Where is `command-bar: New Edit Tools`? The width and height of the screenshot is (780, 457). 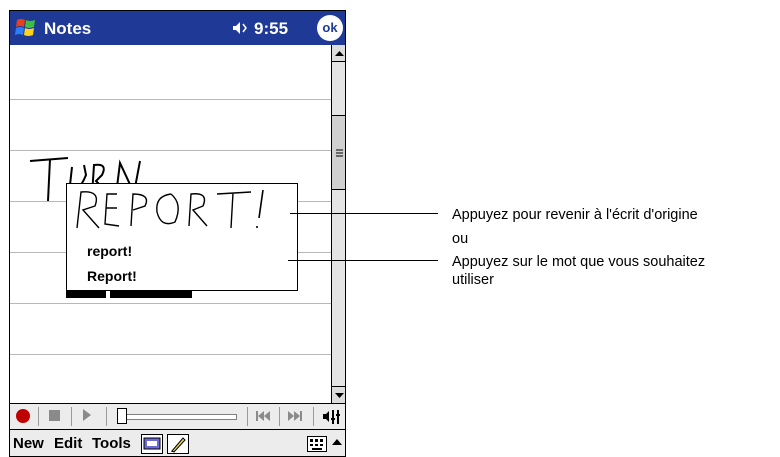
command-bar: New Edit Tools is located at coordinates (177, 442).